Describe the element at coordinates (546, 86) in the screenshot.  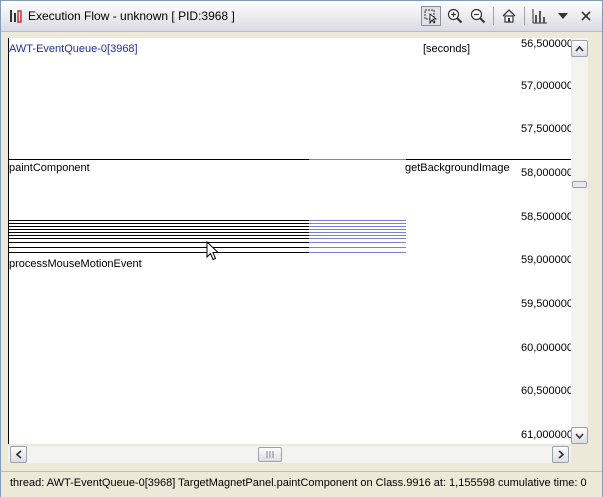
I see `time-tick-label: 57,000000` at that location.